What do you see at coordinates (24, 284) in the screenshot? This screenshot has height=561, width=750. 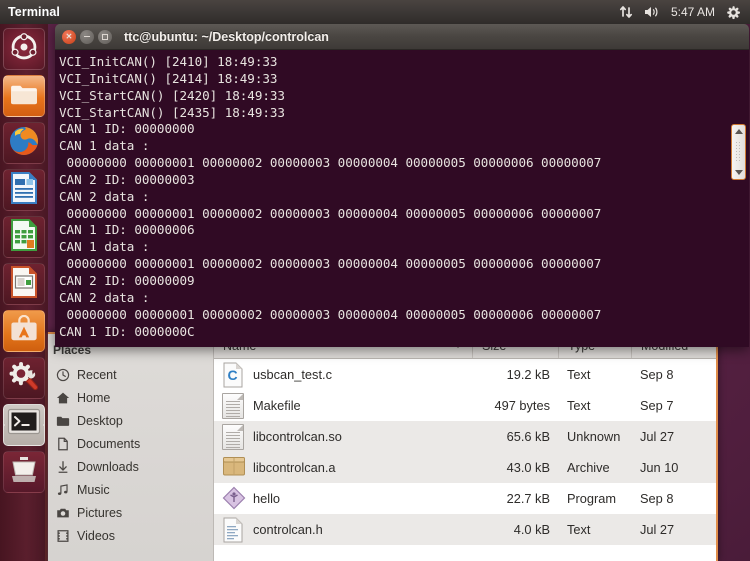 I see `launcher-item-impress` at bounding box center [24, 284].